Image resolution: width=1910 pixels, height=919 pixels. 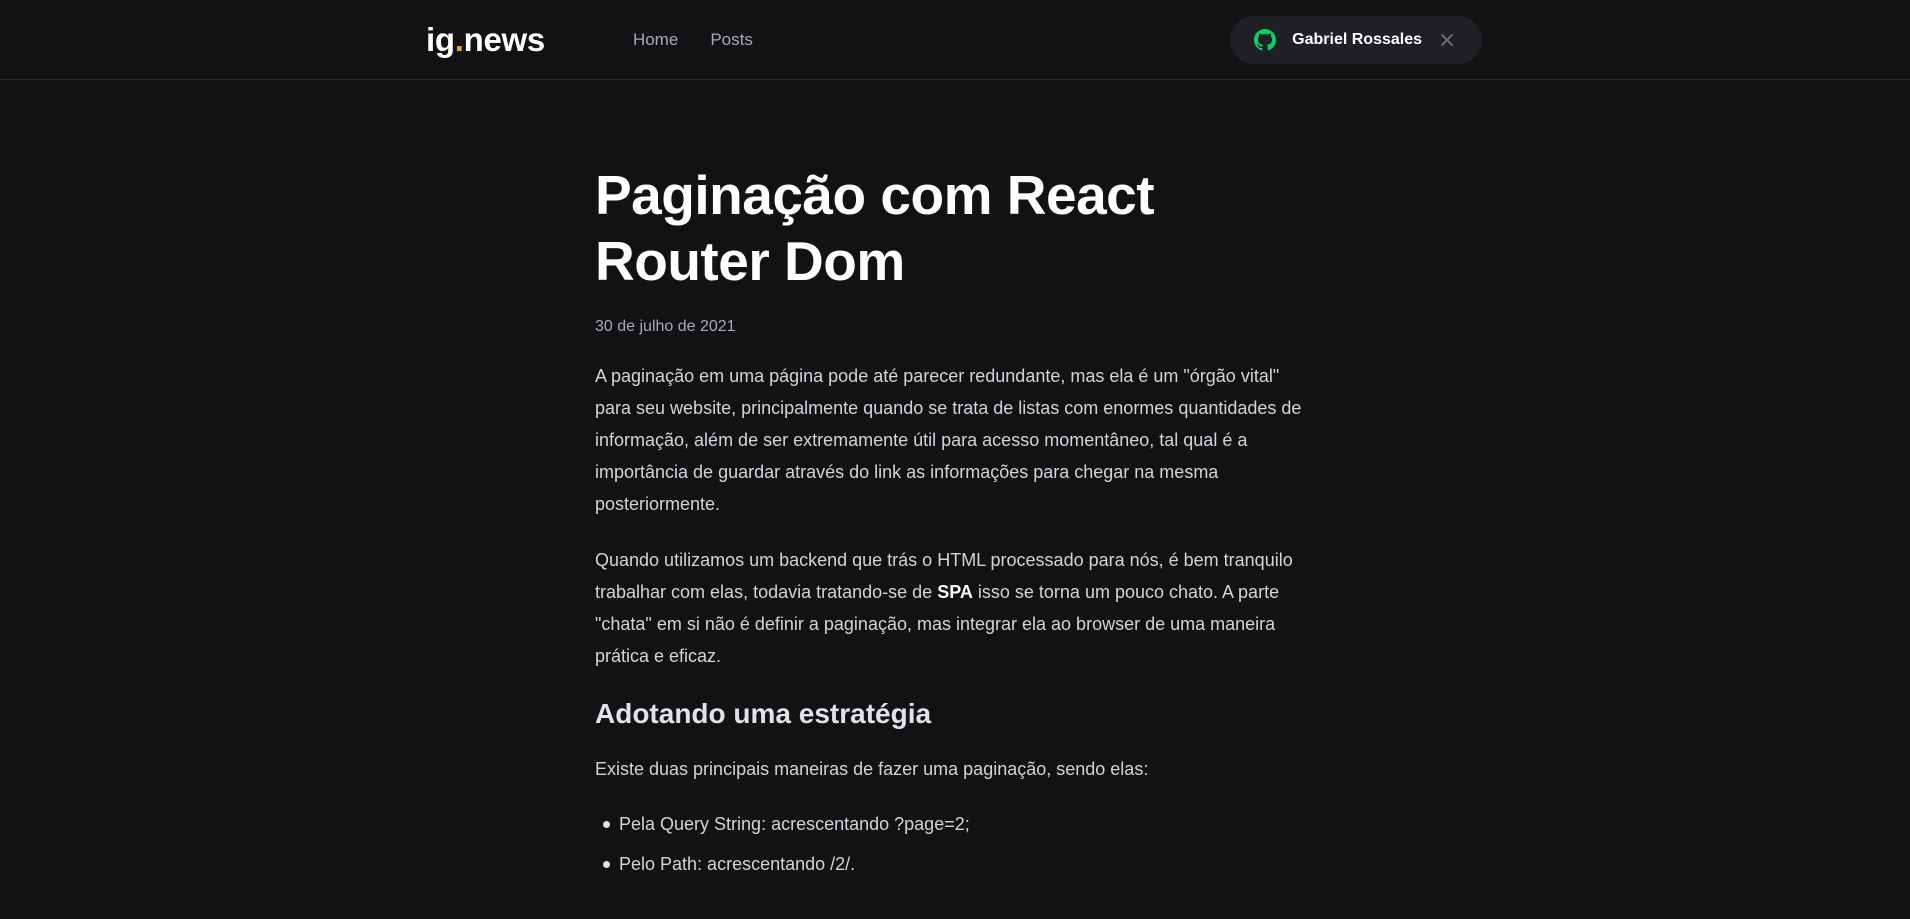 I want to click on github-icon, so click(x=1265, y=40).